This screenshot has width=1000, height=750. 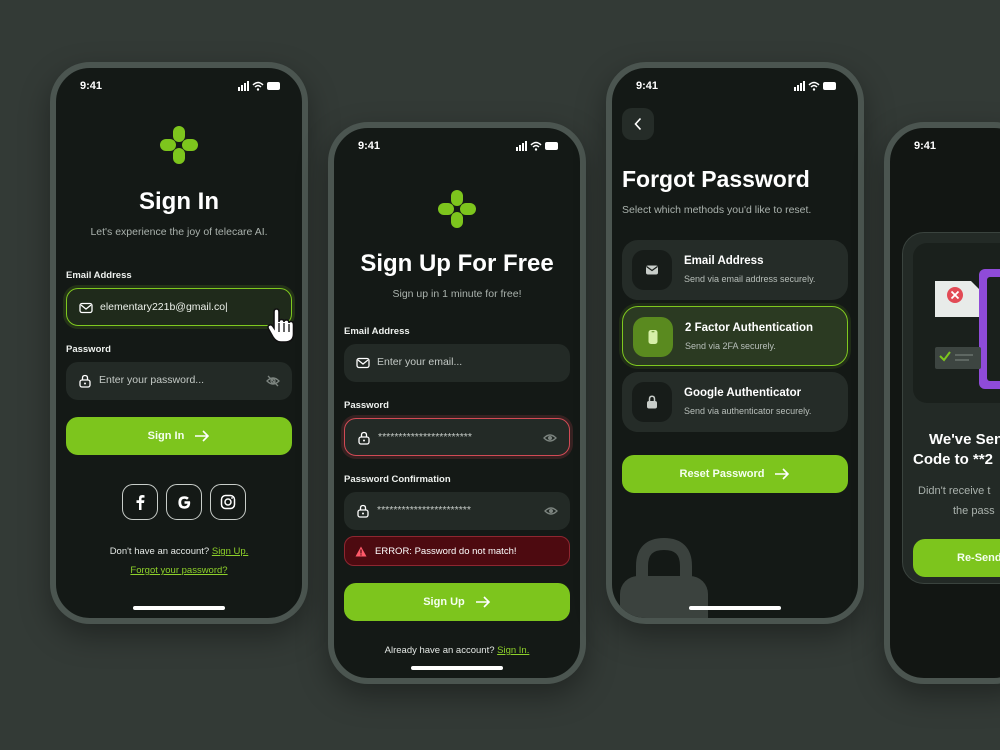 I want to click on reset-password-button: Reset Password, so click(x=735, y=474).